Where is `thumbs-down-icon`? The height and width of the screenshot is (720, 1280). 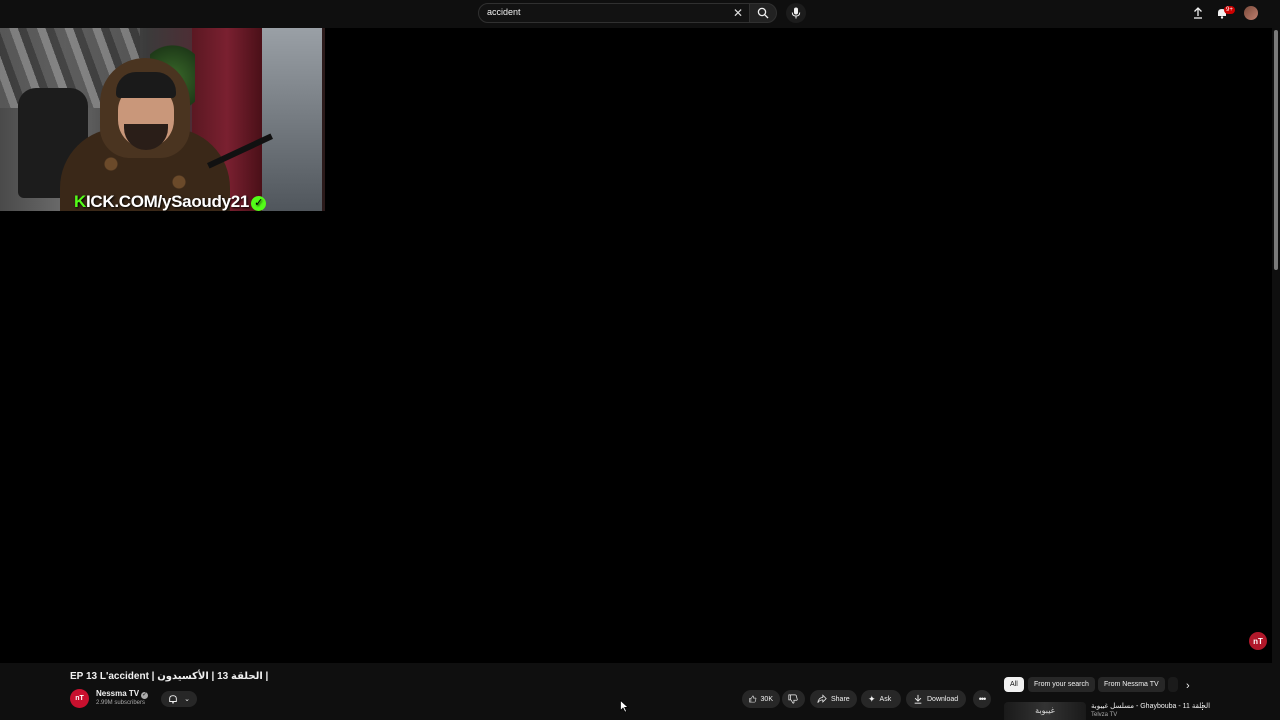
thumbs-down-icon is located at coordinates (793, 699).